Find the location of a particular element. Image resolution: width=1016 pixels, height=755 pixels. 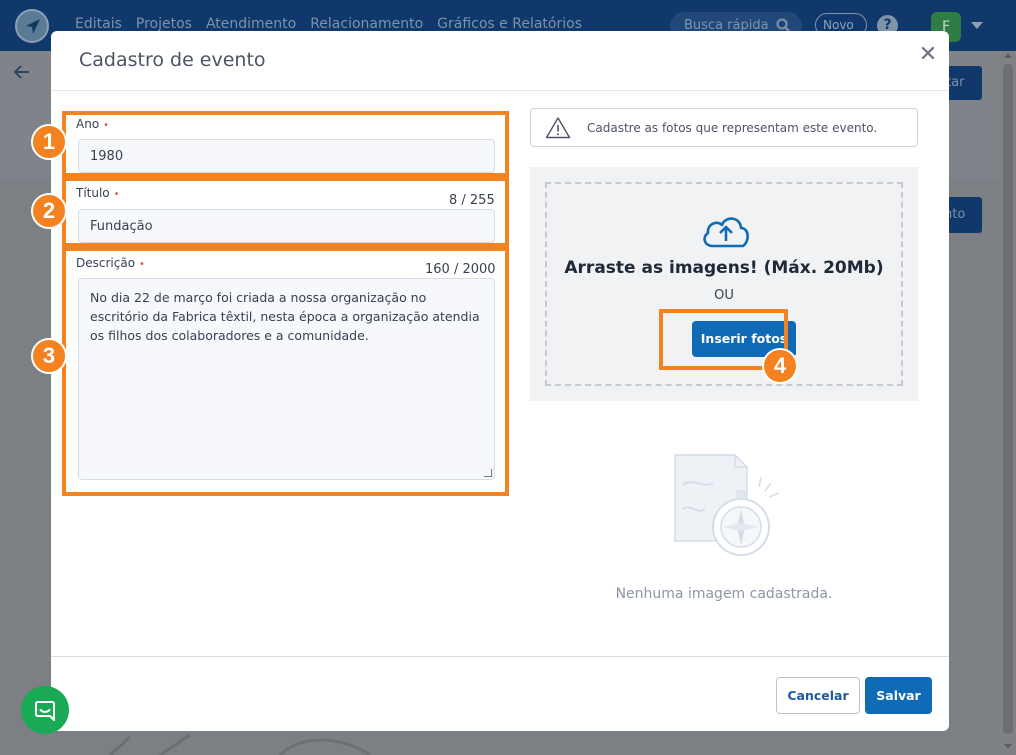

caret-down-icon is located at coordinates (977, 25).